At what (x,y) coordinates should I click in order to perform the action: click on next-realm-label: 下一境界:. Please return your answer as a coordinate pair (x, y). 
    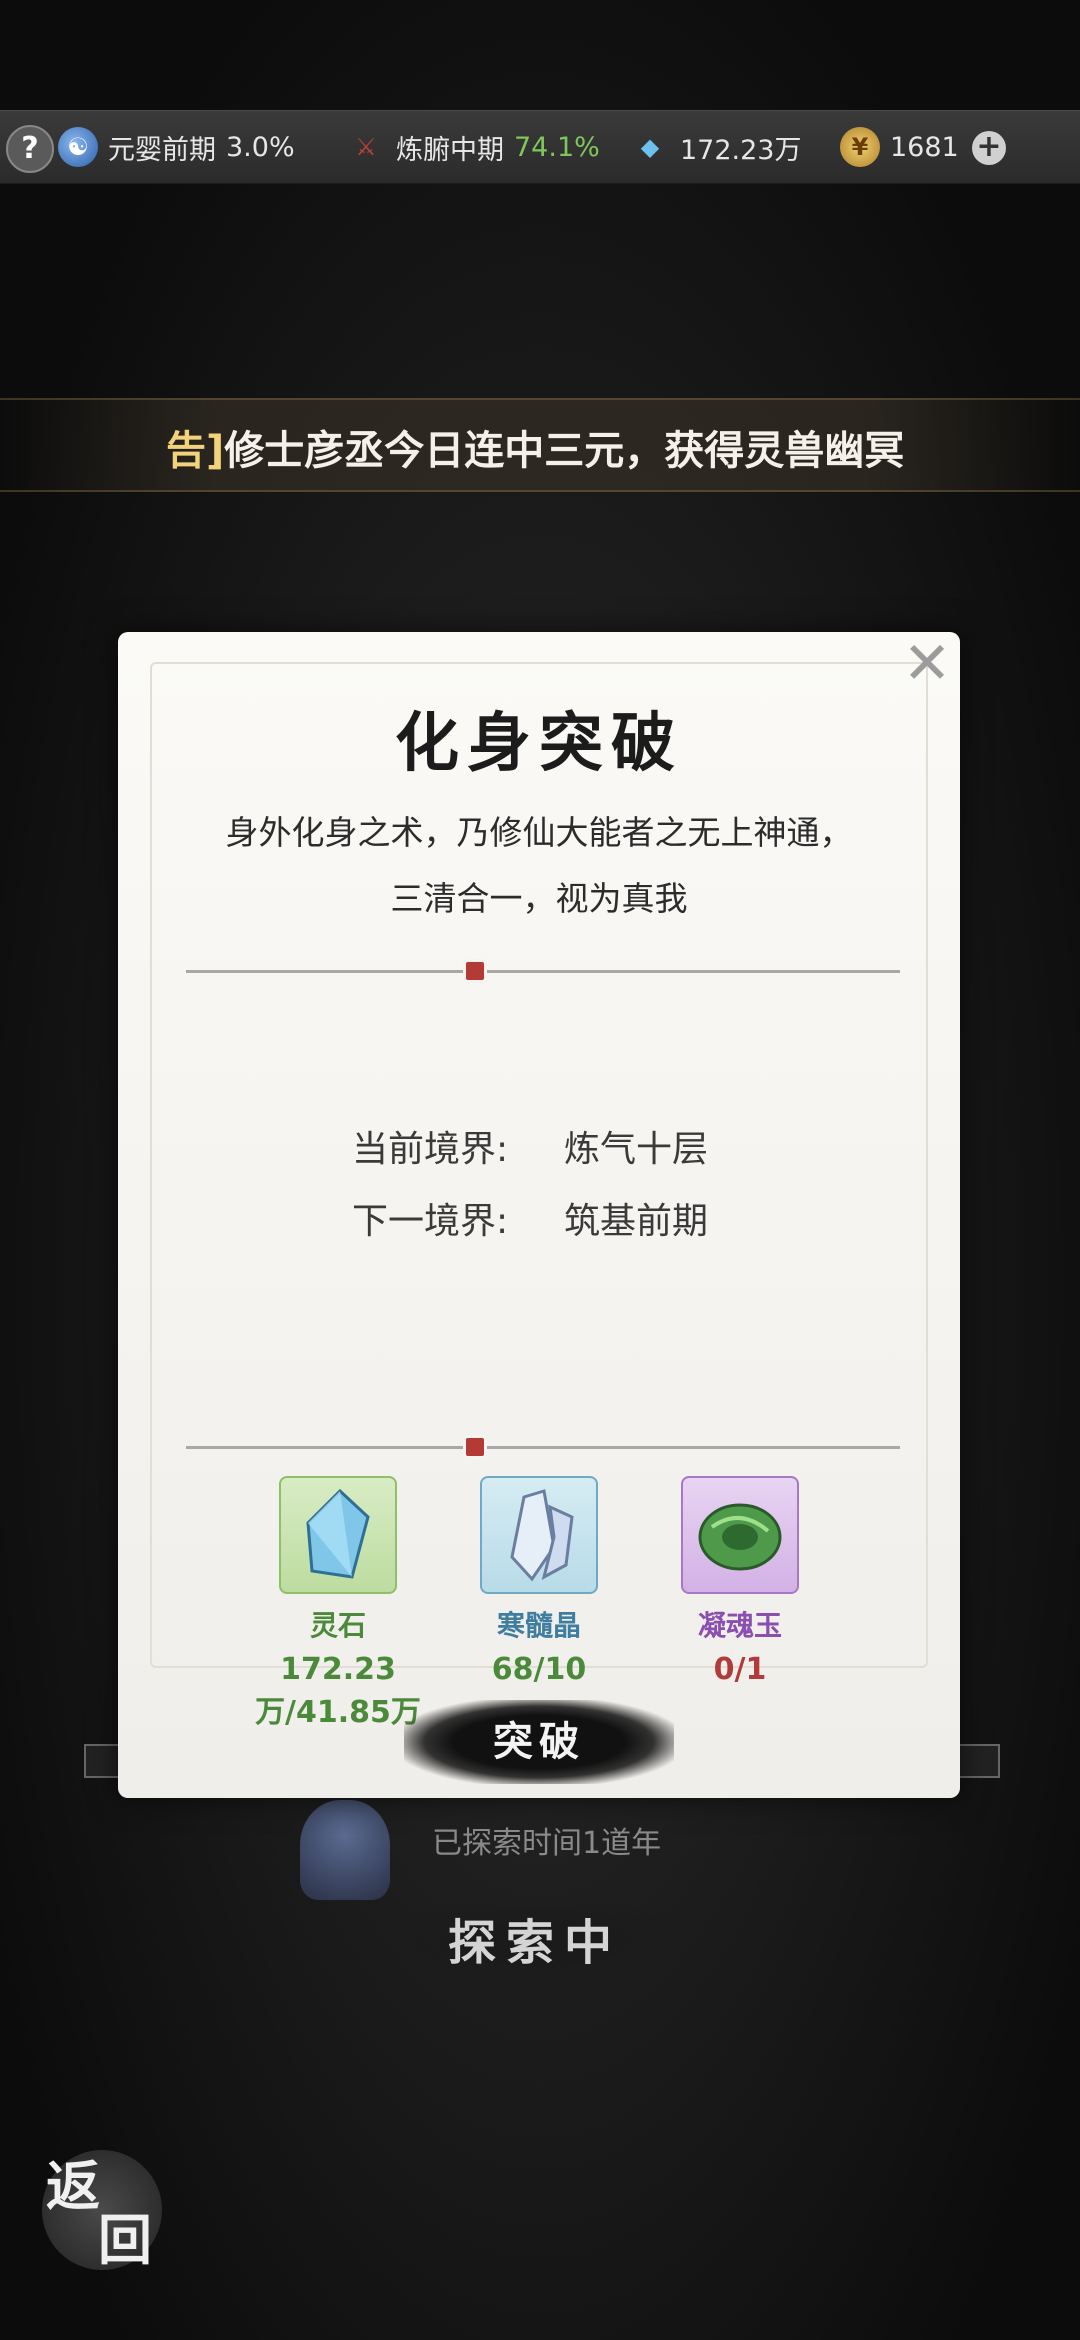
    Looking at the image, I should click on (430, 1221).